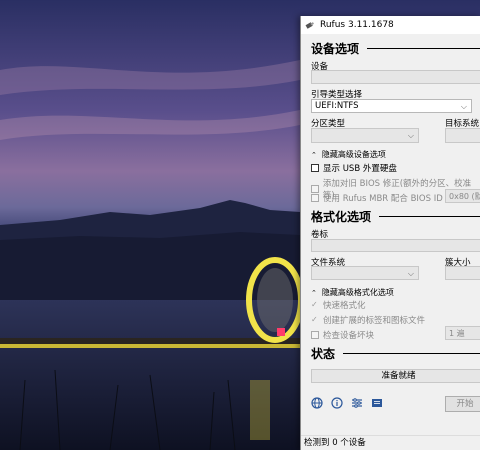 This screenshot has height=450, width=480. I want to click on advanced-format-toggle-label: 隐藏高级格式化选项, so click(357, 292).